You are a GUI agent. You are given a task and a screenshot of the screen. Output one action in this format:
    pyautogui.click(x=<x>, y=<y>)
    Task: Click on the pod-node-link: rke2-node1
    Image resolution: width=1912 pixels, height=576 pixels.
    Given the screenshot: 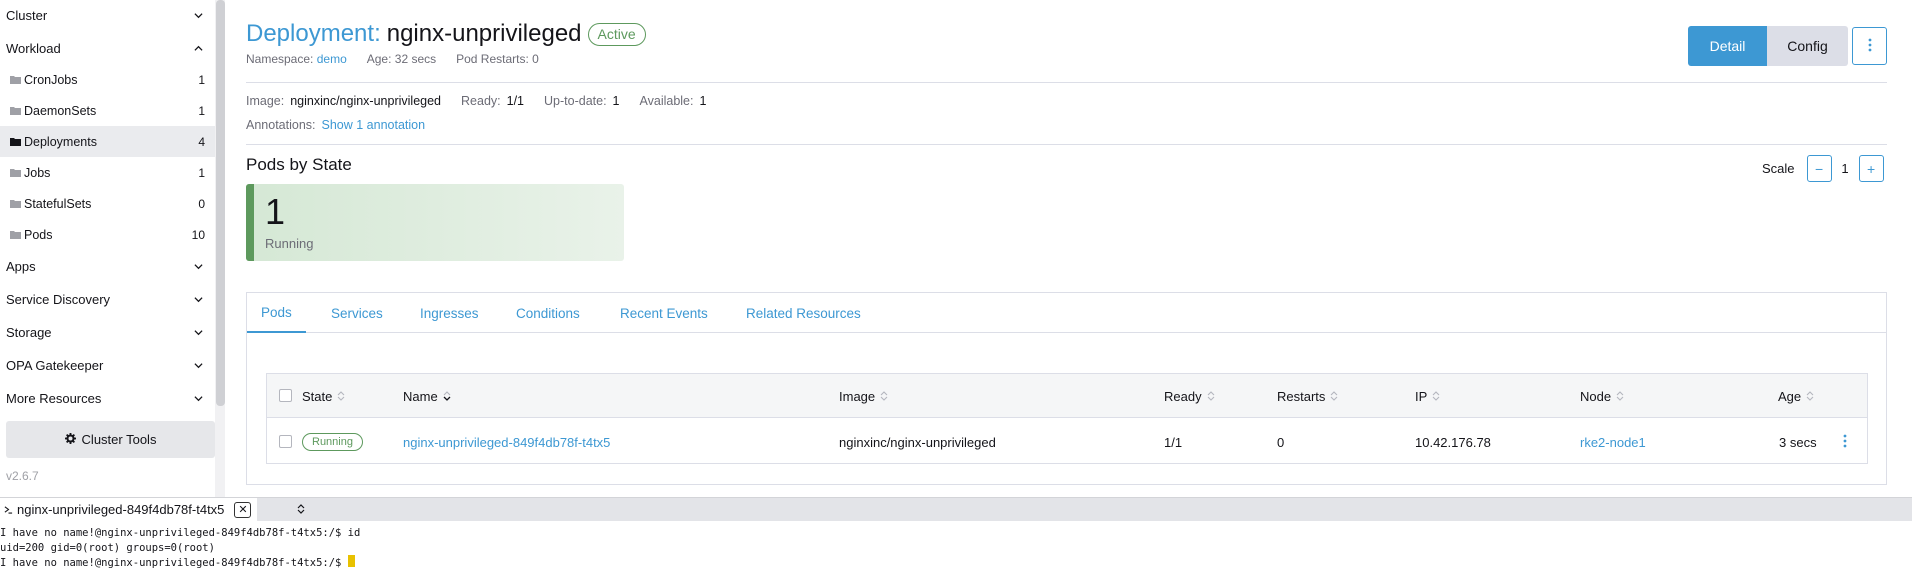 What is the action you would take?
    pyautogui.click(x=1613, y=442)
    